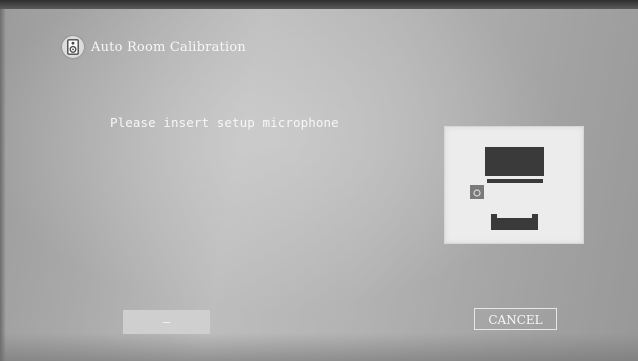 The height and width of the screenshot is (361, 638). What do you see at coordinates (477, 192) in the screenshot?
I see `microphone-port-icon` at bounding box center [477, 192].